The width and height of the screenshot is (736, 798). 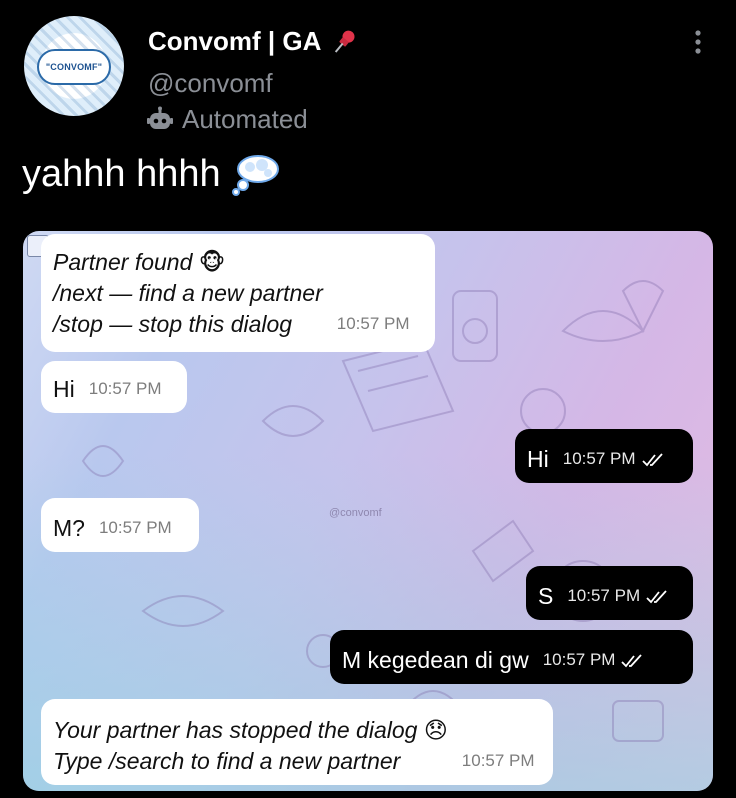 I want to click on message-line: Your partner has stopped the dialog 😞, so click(x=250, y=730).